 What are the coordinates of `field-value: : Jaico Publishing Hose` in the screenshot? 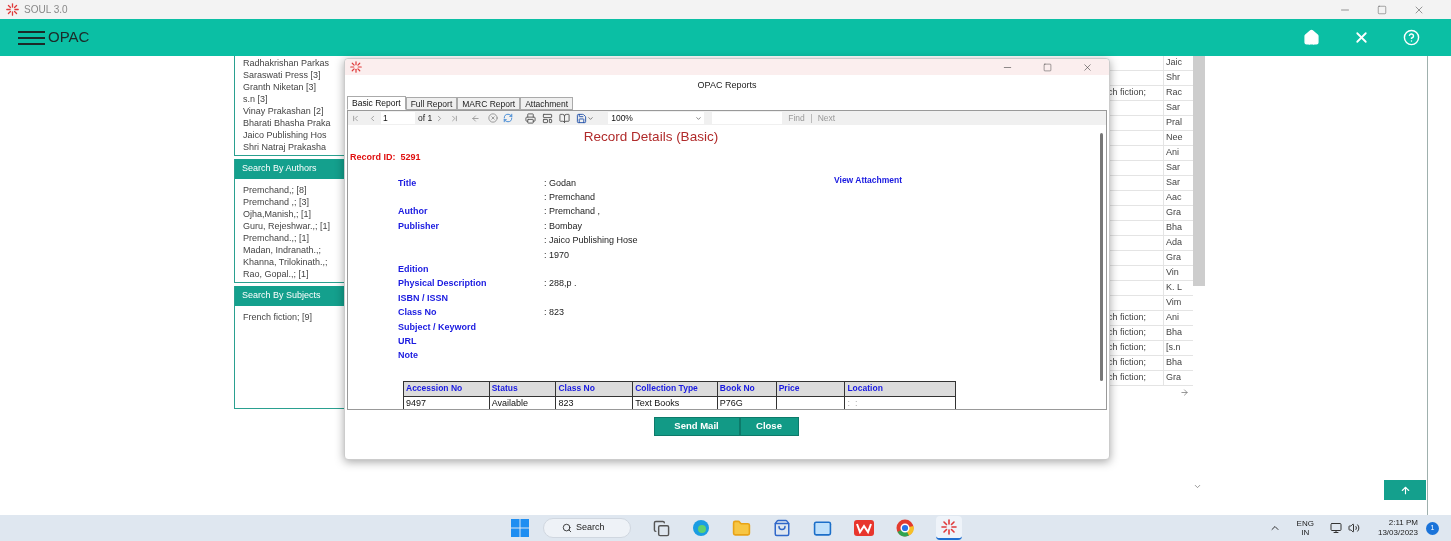 It's located at (591, 240).